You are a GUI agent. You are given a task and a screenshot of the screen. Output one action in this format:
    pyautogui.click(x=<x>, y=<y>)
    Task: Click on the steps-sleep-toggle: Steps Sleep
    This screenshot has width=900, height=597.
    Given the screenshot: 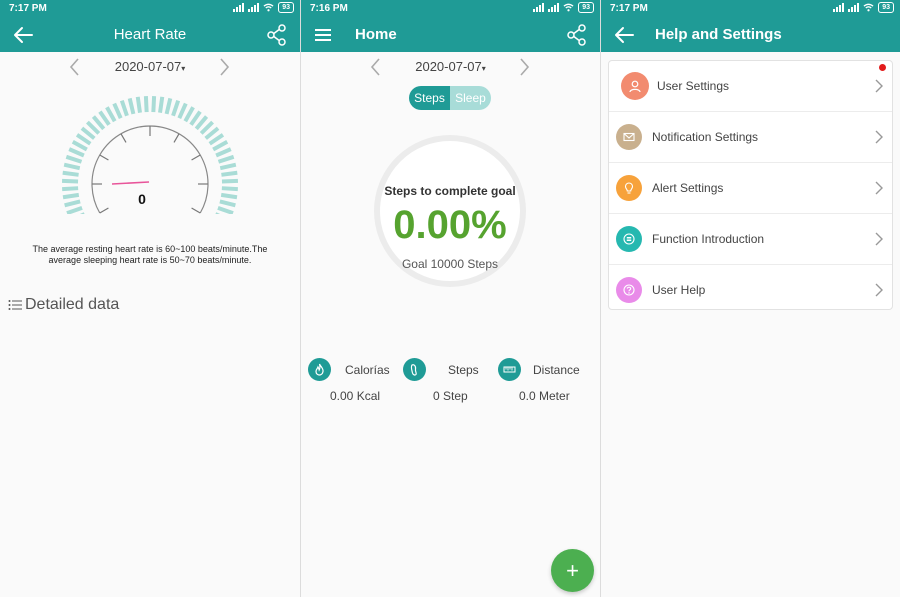 What is the action you would take?
    pyautogui.click(x=450, y=98)
    